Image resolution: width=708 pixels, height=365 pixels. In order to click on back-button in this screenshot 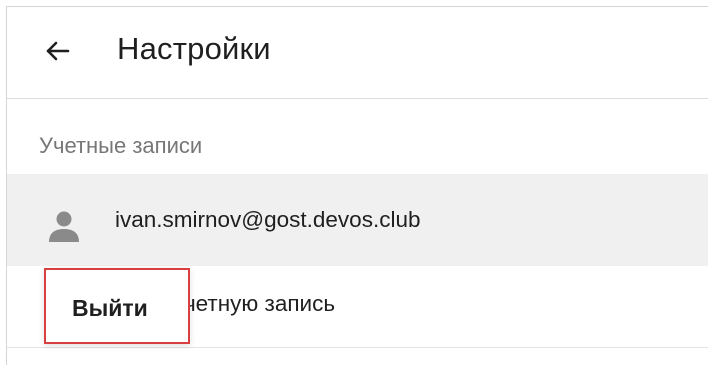, I will do `click(57, 51)`.